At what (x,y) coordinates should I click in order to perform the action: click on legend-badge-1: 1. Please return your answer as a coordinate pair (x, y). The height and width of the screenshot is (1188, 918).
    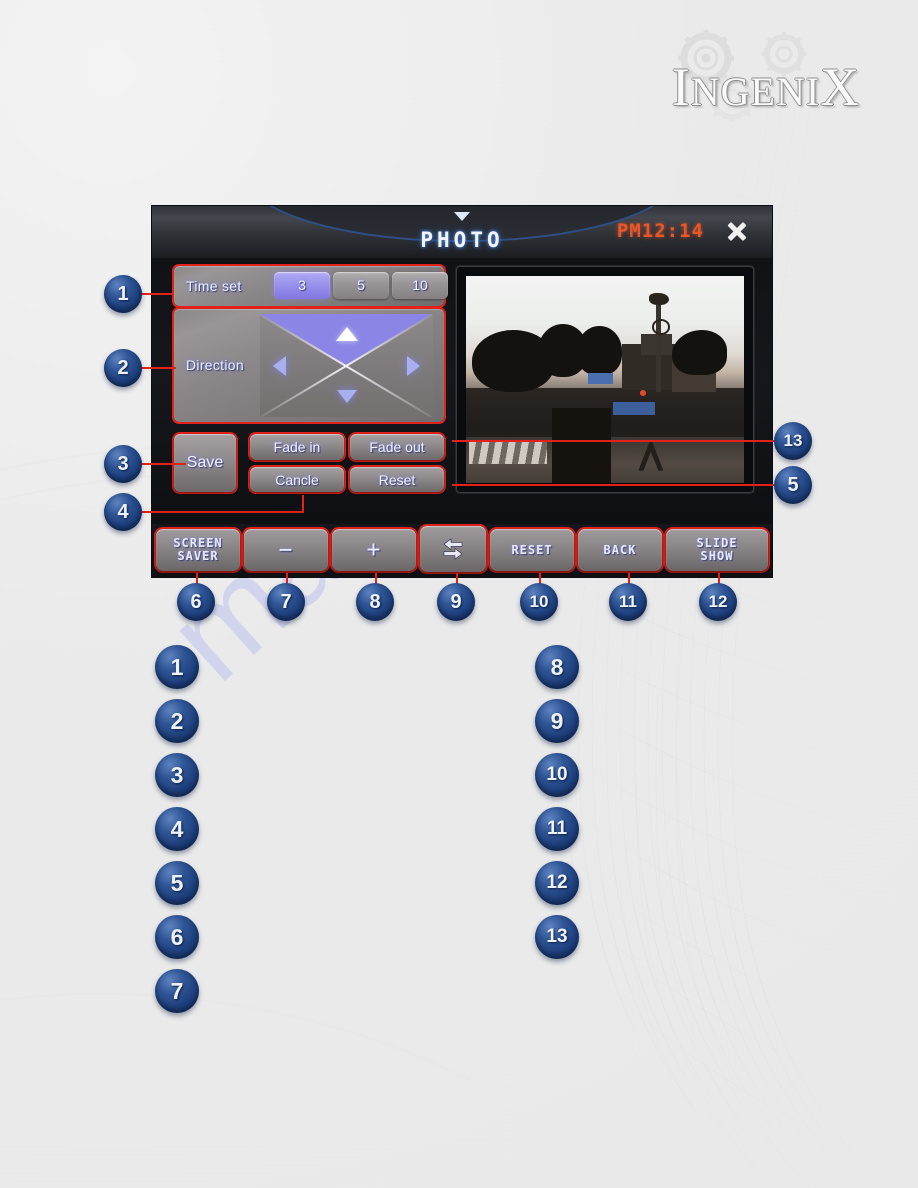
    Looking at the image, I should click on (177, 667).